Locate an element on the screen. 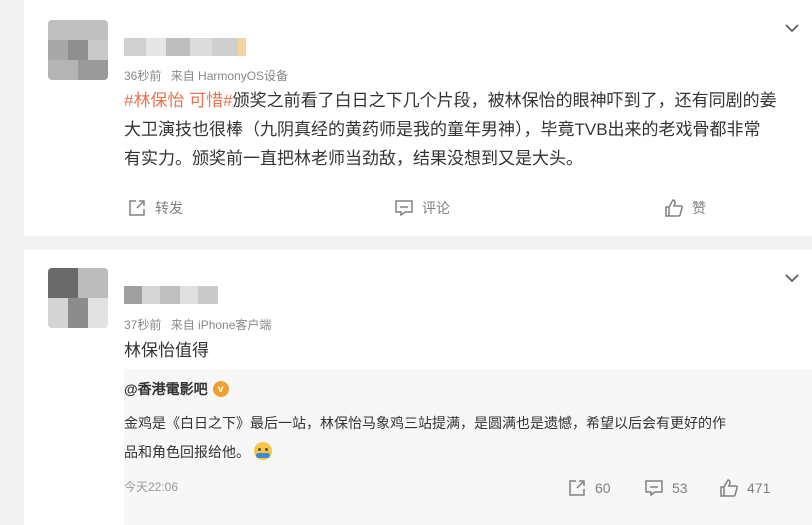 The image size is (812, 525). post-meta: 37秒前 来自 iPhone客户端 is located at coordinates (200, 324).